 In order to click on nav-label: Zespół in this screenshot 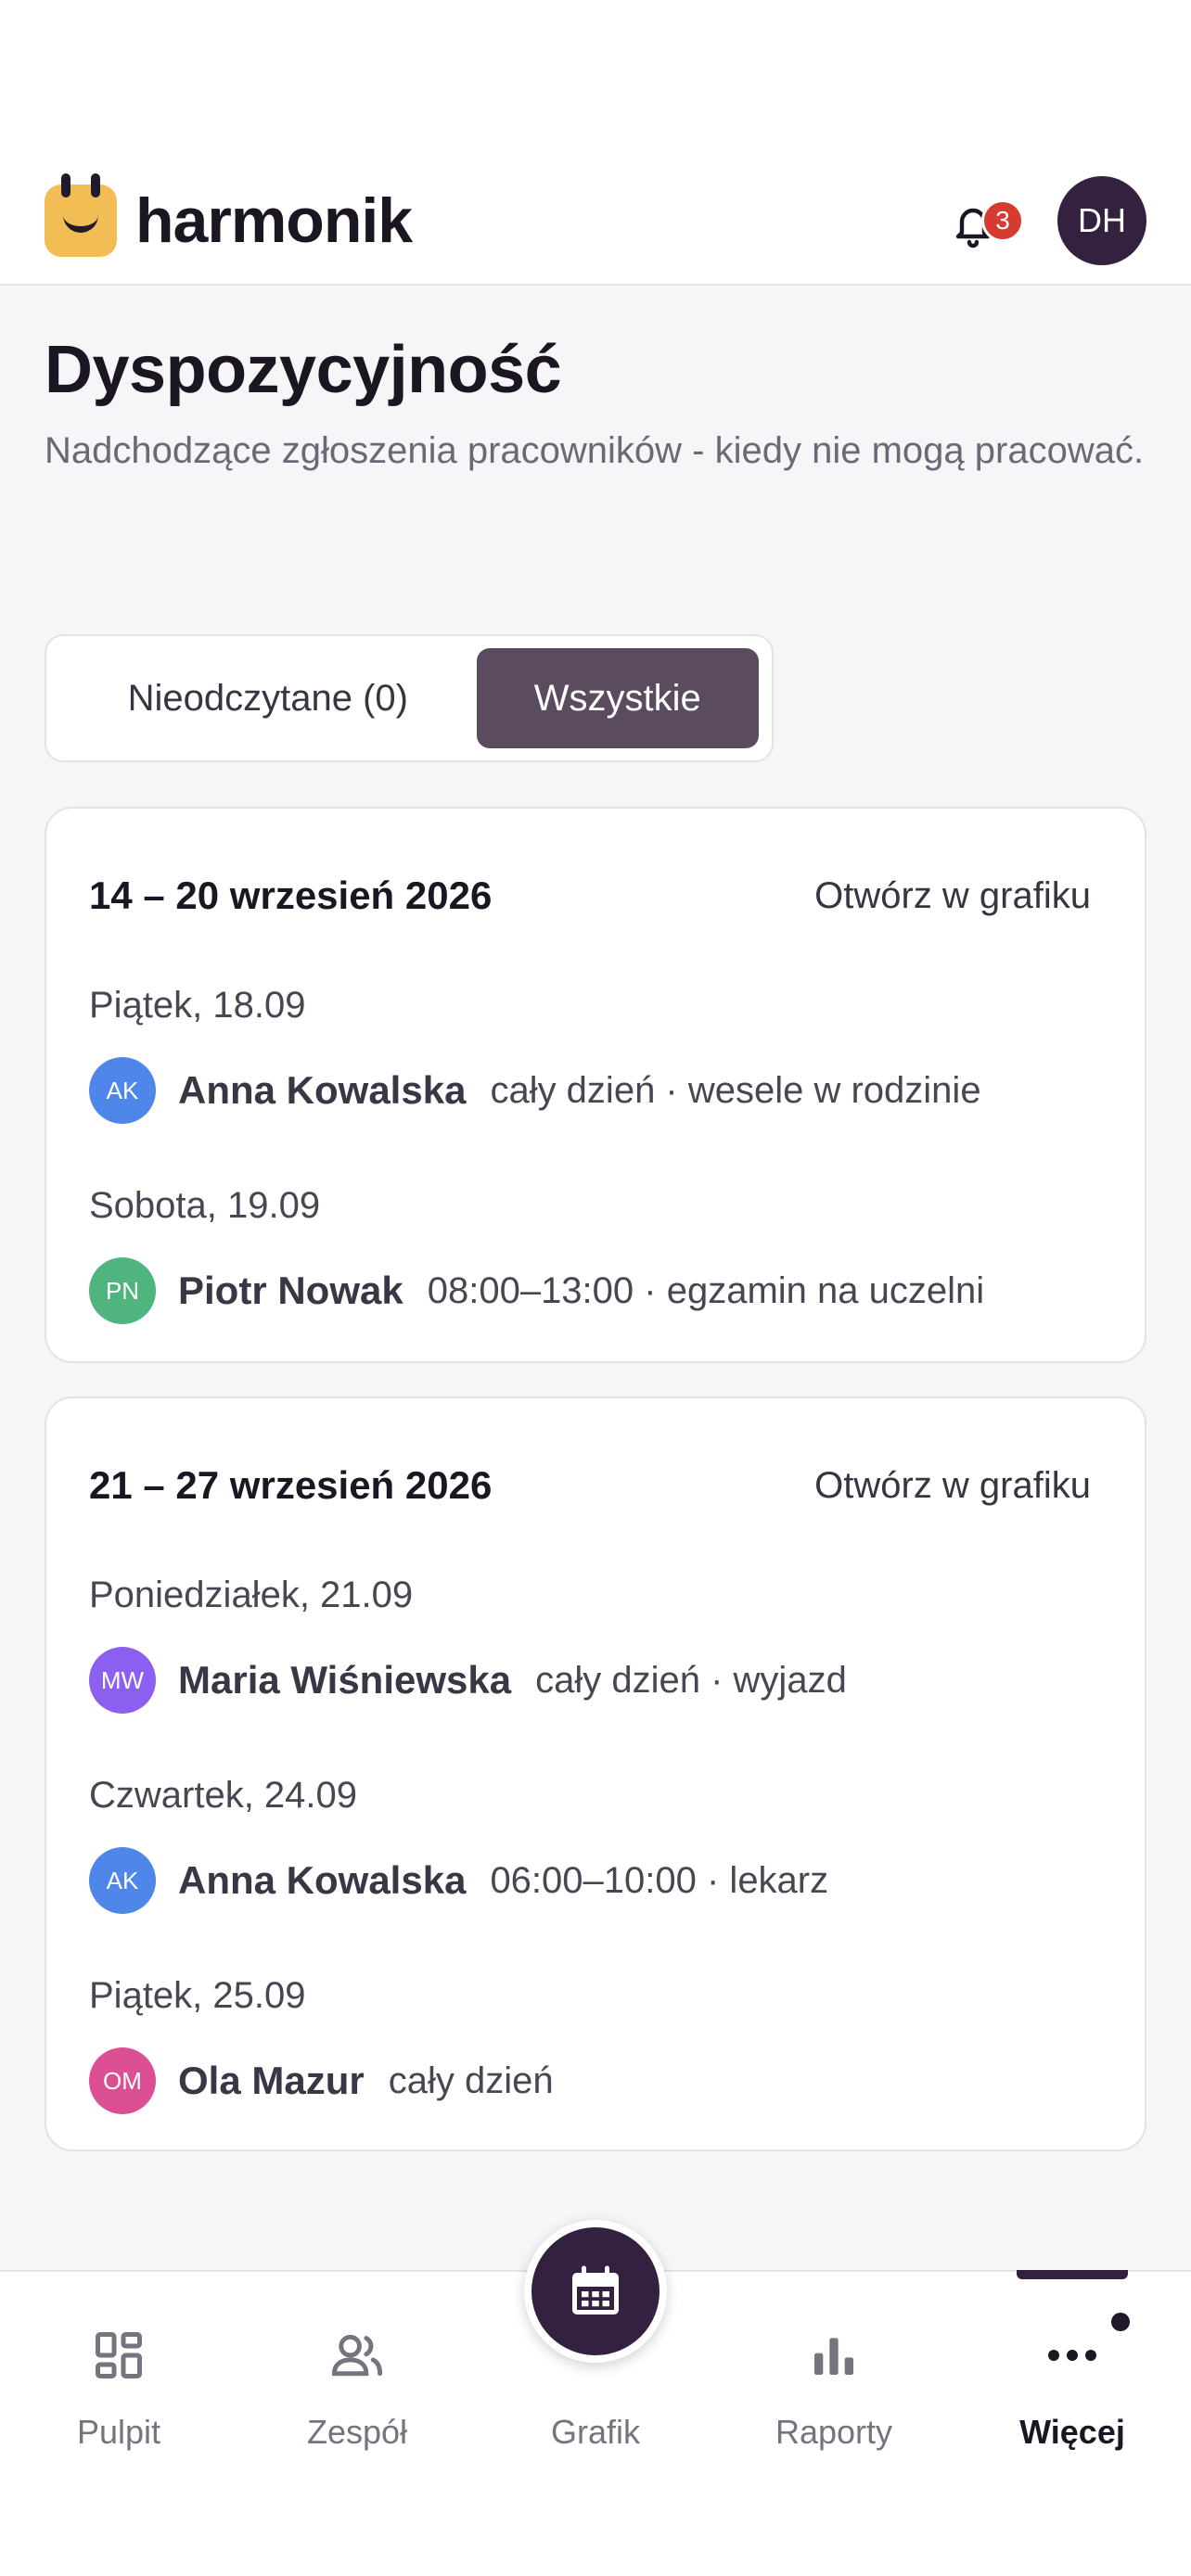, I will do `click(357, 2432)`.